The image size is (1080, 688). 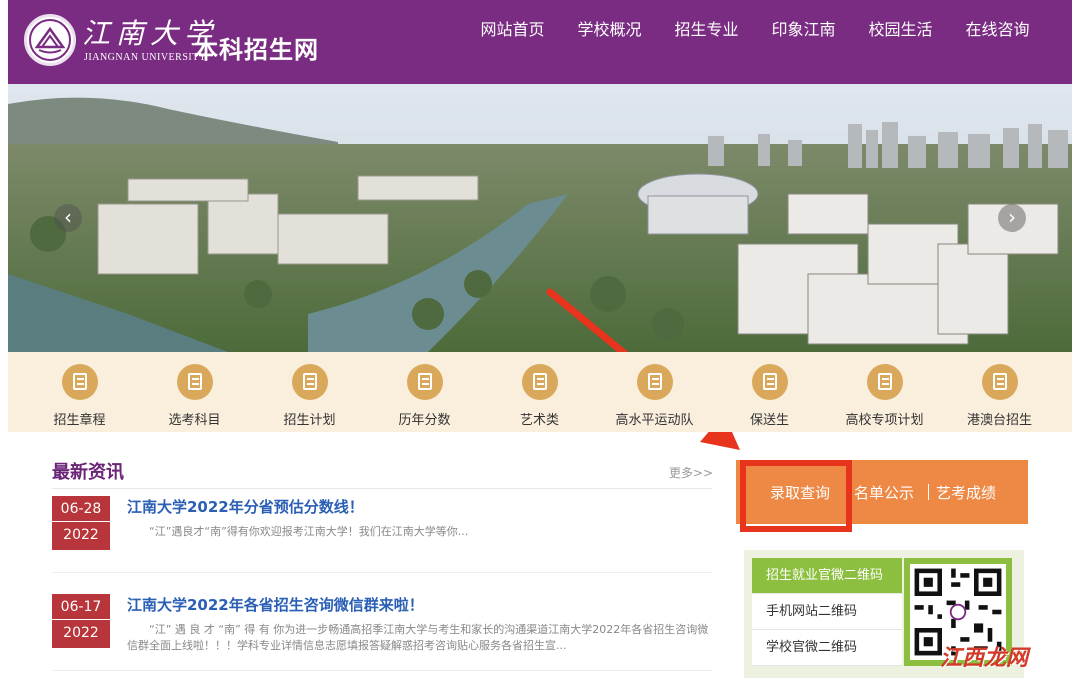 I want to click on banner-next-button: ›, so click(x=1012, y=218).